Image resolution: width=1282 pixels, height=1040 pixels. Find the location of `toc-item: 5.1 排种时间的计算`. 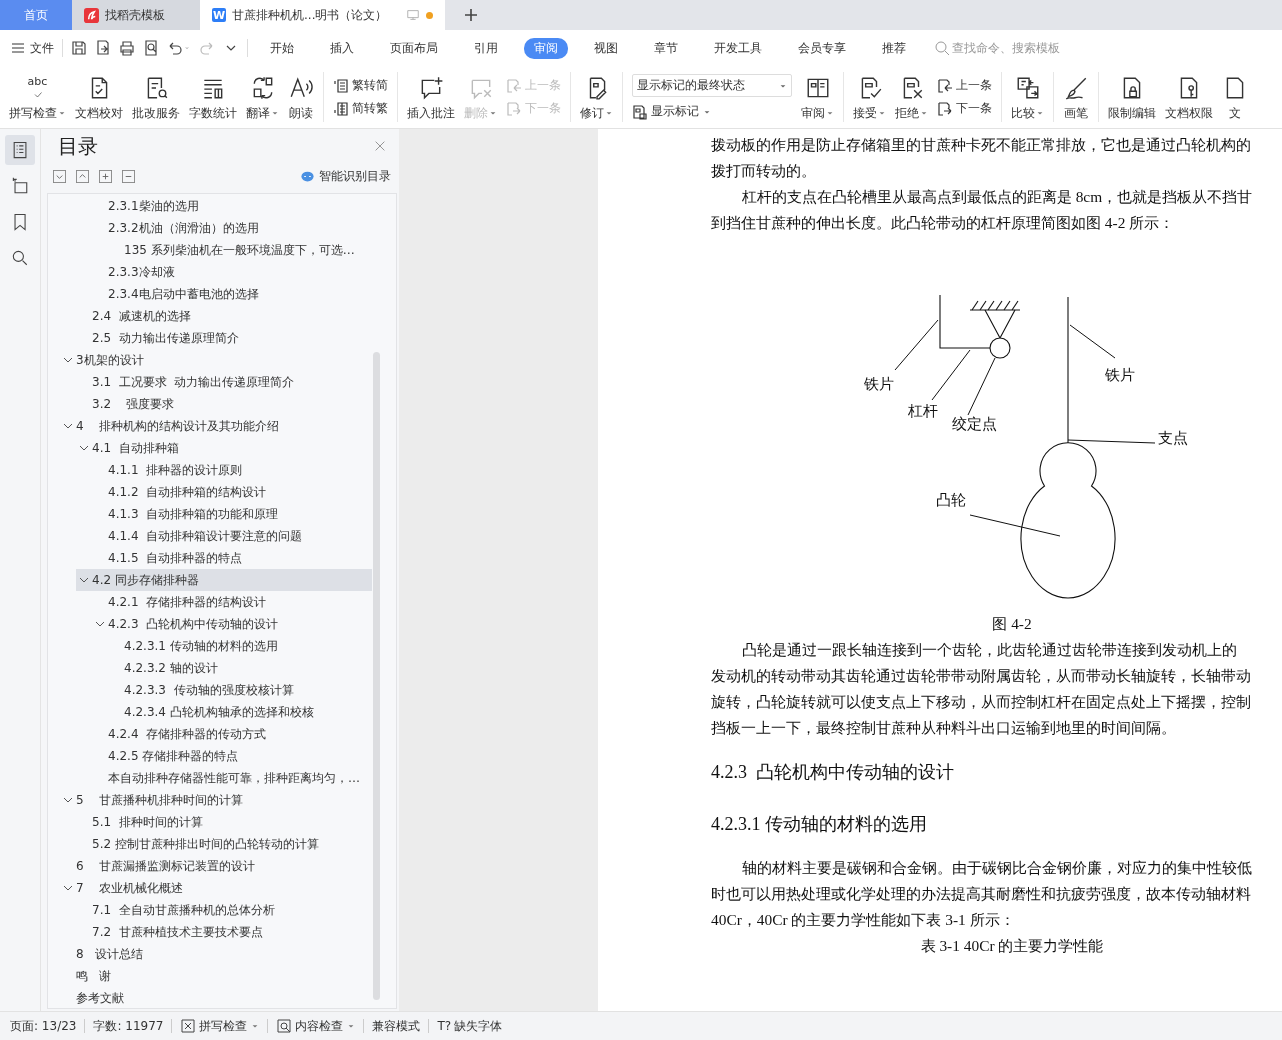

toc-item: 5.1 排种时间的计算 is located at coordinates (224, 822).